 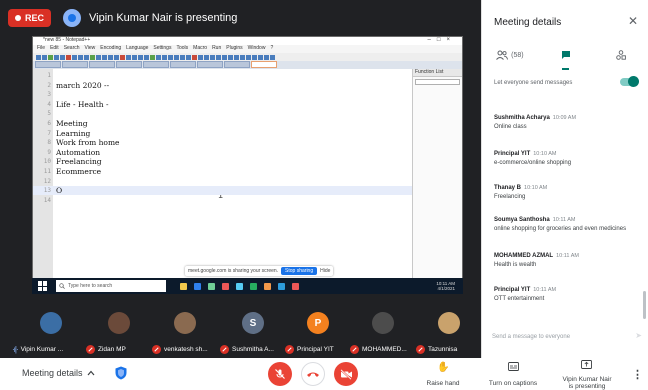 I want to click on close-icon: ✕, so click(x=633, y=21).